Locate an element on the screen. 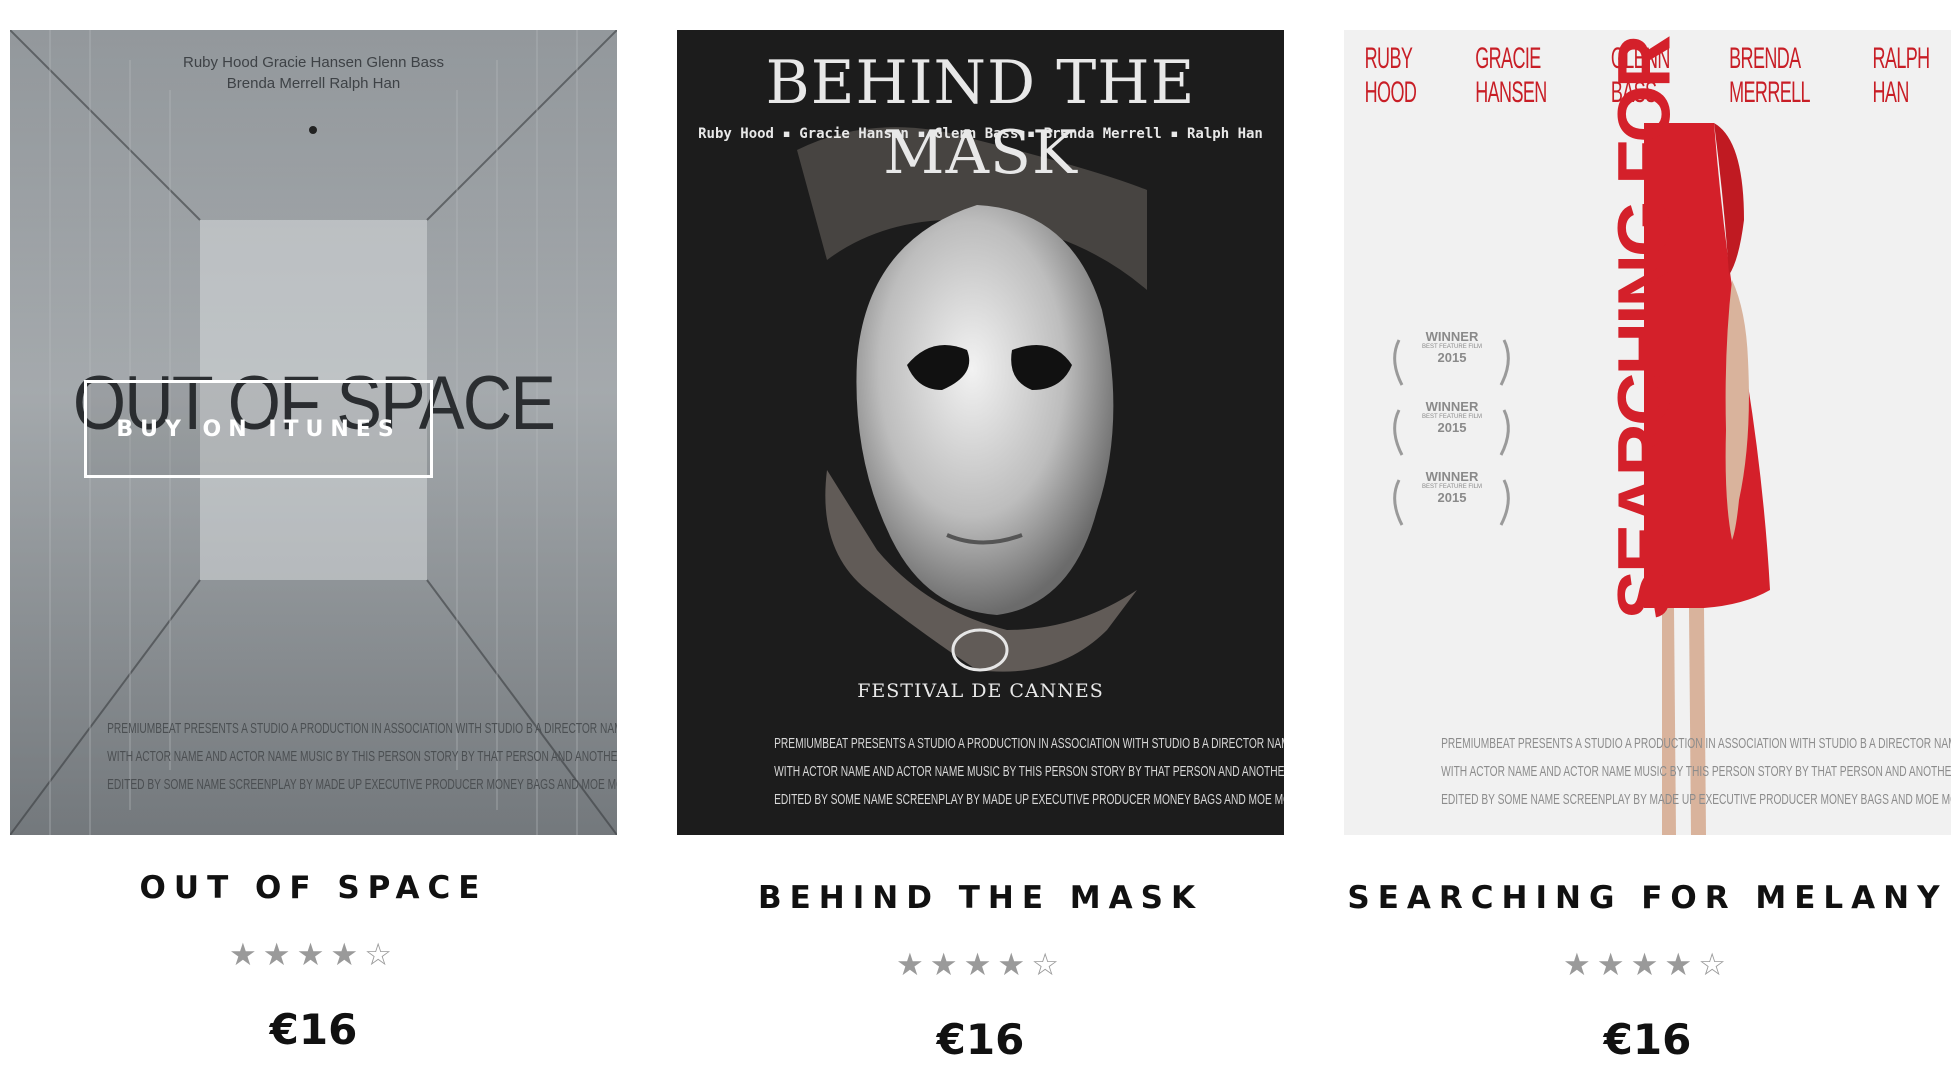 This screenshot has width=1954, height=1076. buy-on-itunes-button: BUY ON ITUNES is located at coordinates (258, 429).